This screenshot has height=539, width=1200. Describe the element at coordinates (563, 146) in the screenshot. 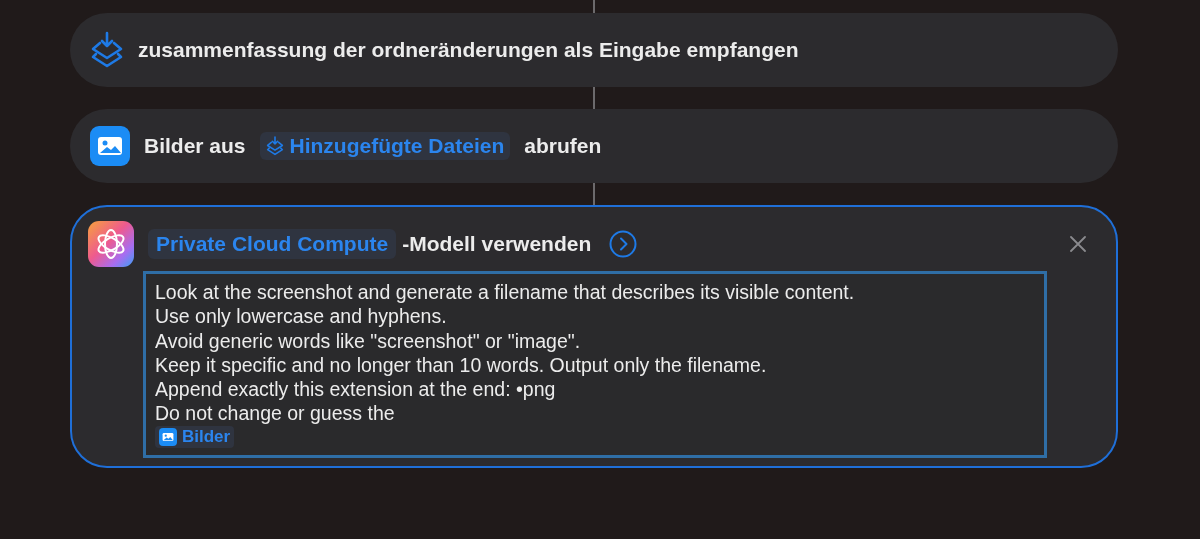

I see `action-label: abrufen` at that location.